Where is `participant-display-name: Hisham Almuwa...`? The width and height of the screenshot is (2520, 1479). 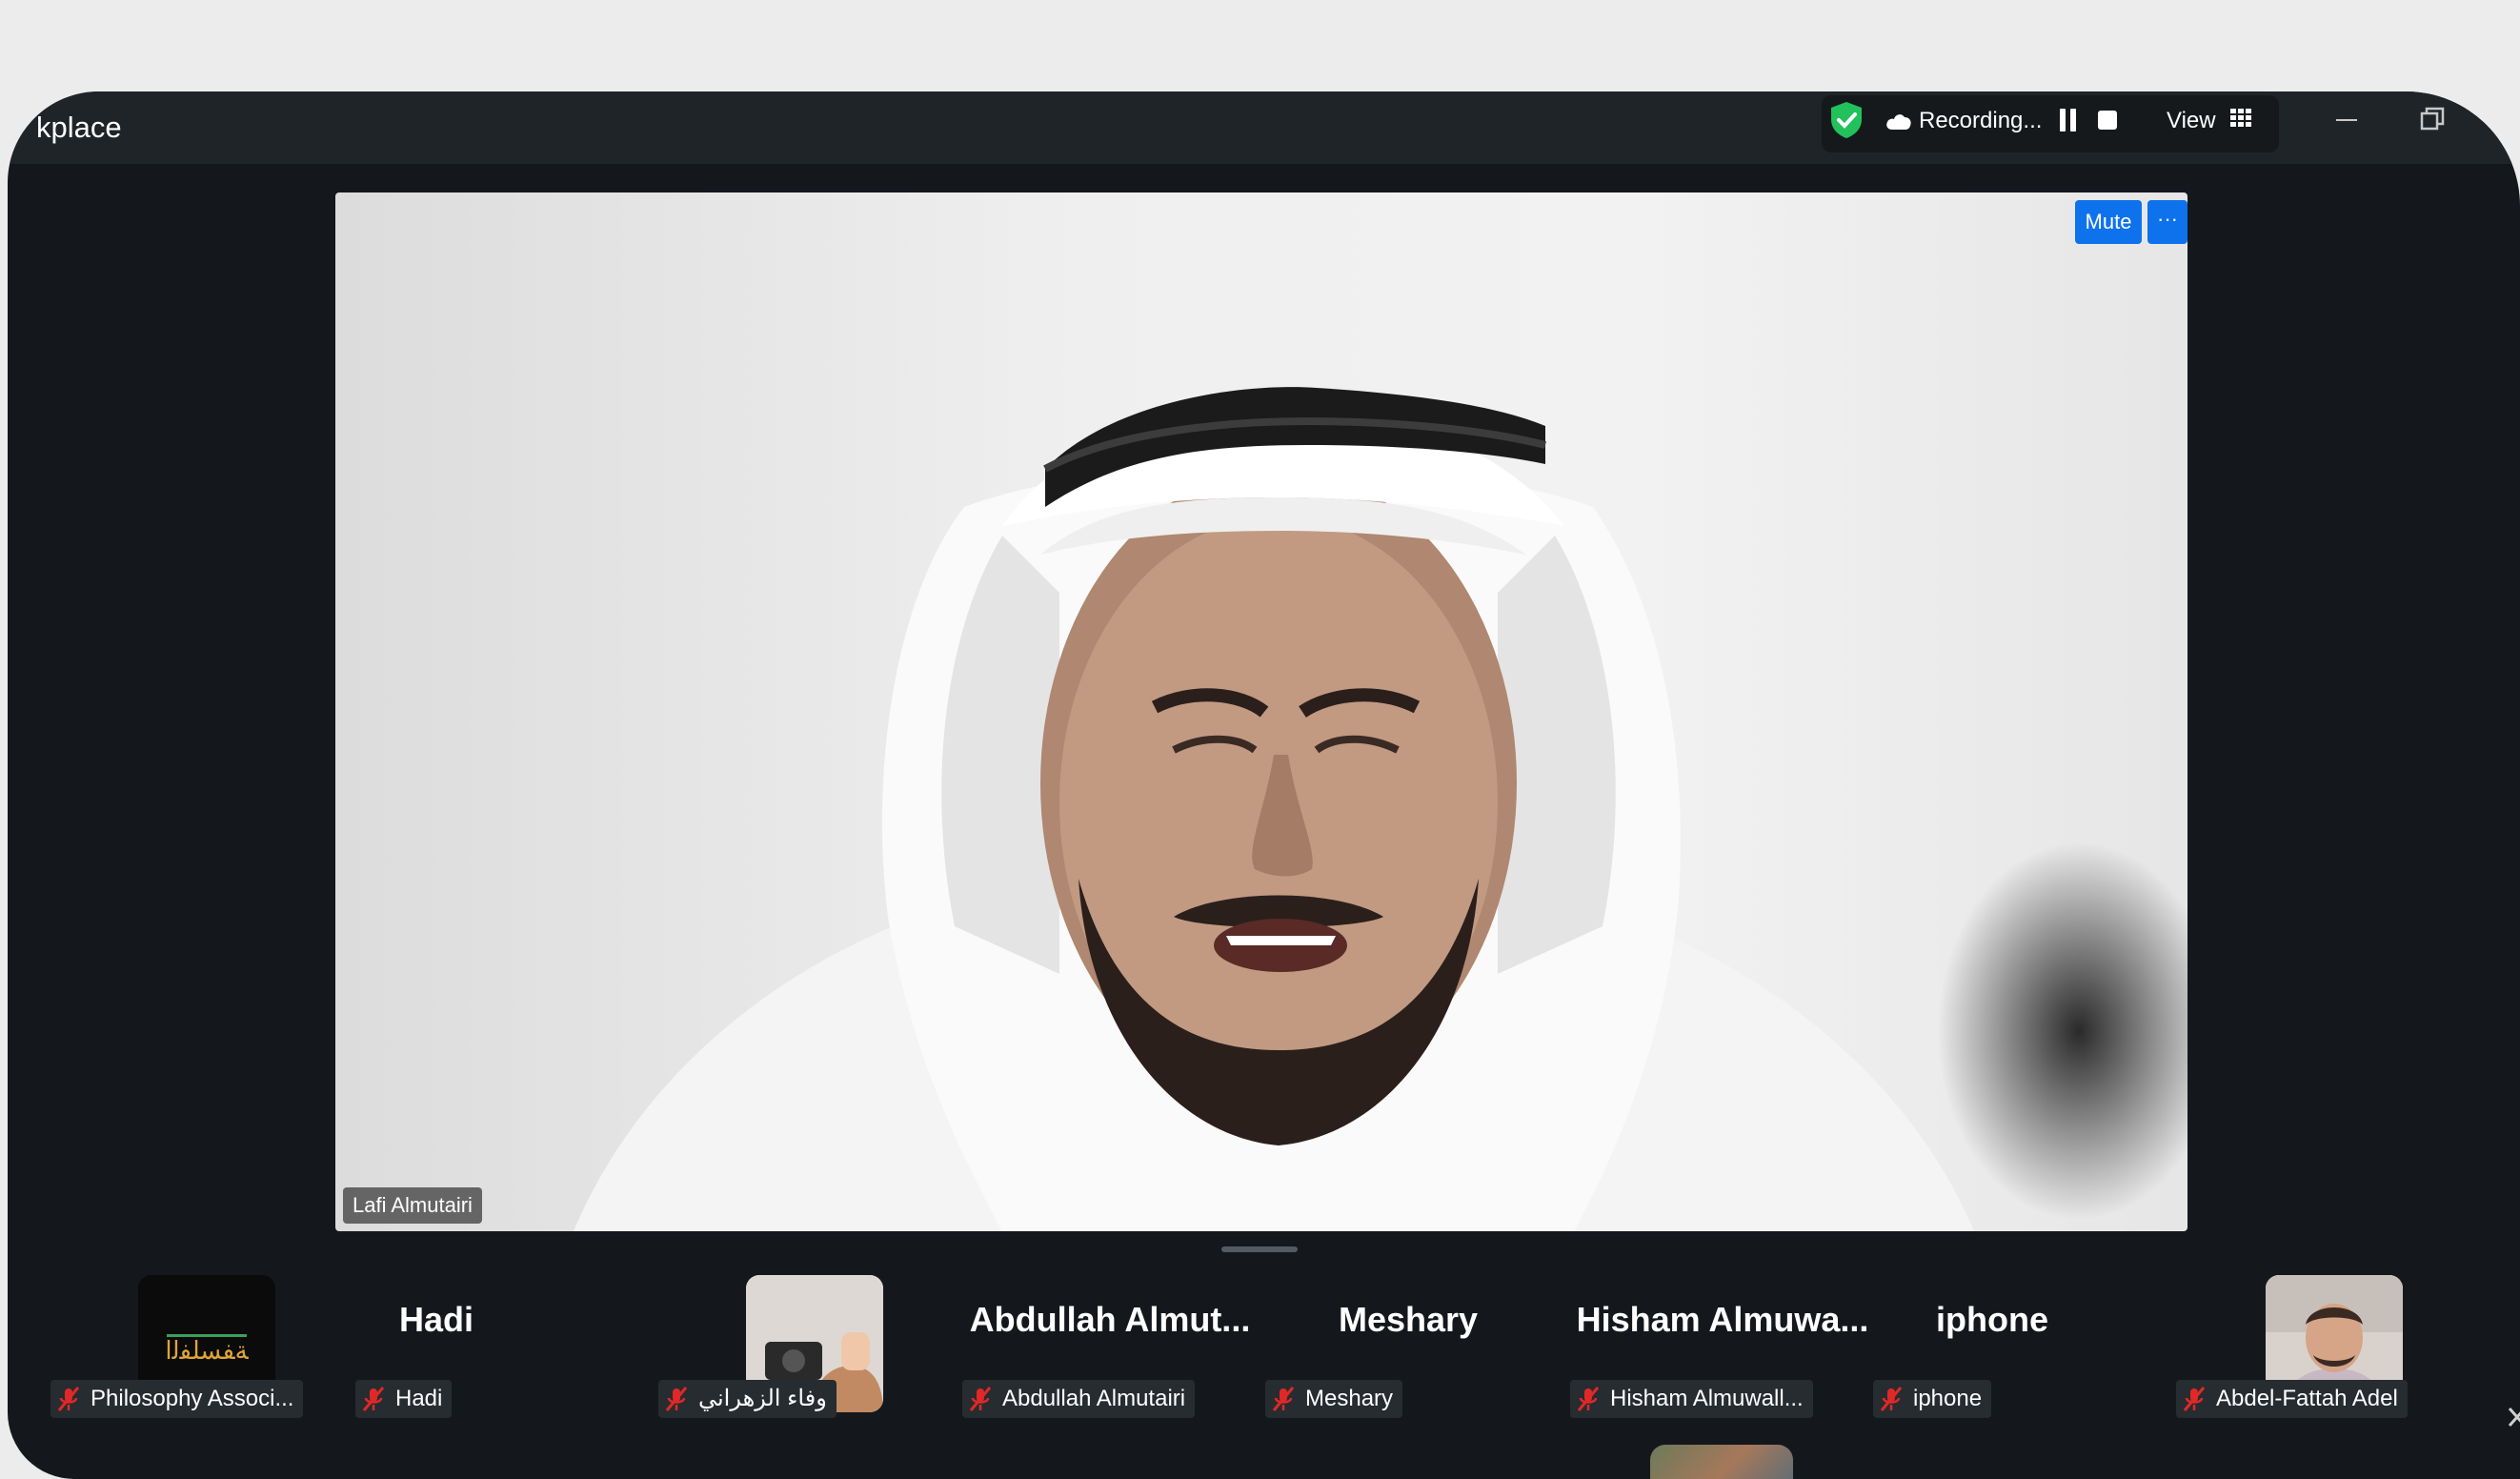 participant-display-name: Hisham Almuwa... is located at coordinates (1723, 1319).